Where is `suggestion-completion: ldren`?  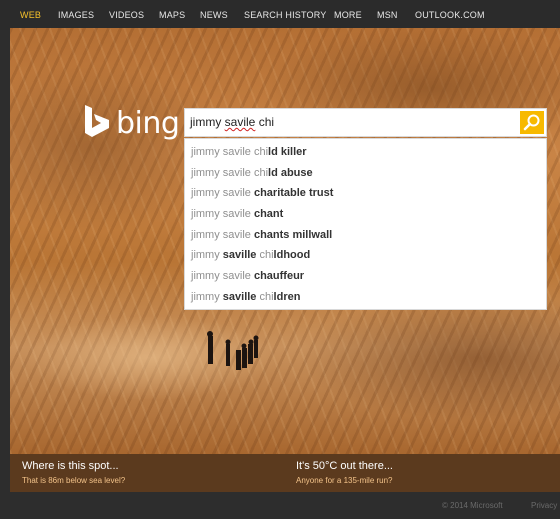 suggestion-completion: ldren is located at coordinates (287, 297).